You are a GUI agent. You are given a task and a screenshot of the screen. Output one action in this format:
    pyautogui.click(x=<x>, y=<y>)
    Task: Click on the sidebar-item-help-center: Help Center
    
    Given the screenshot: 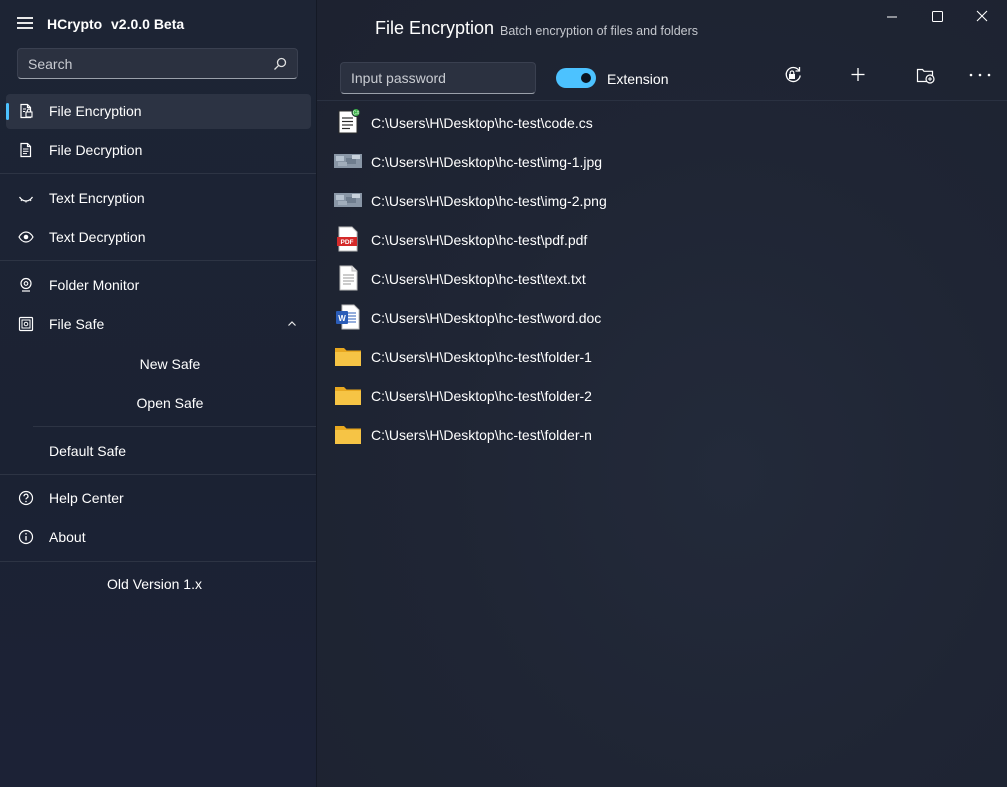 What is the action you would take?
    pyautogui.click(x=158, y=498)
    